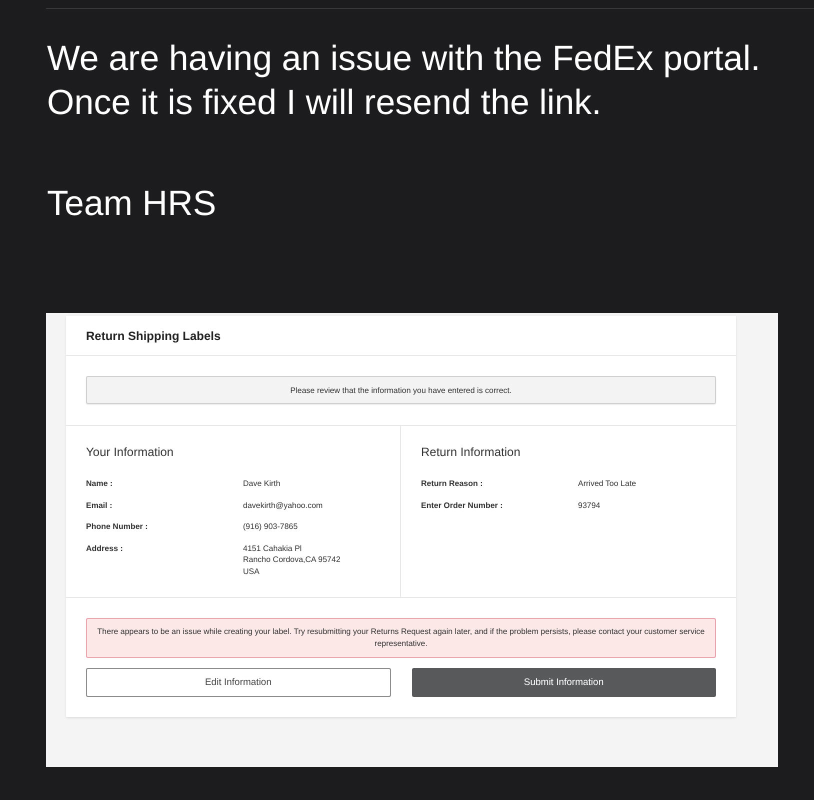 The image size is (814, 800). I want to click on field-label: Return Reason :, so click(452, 484).